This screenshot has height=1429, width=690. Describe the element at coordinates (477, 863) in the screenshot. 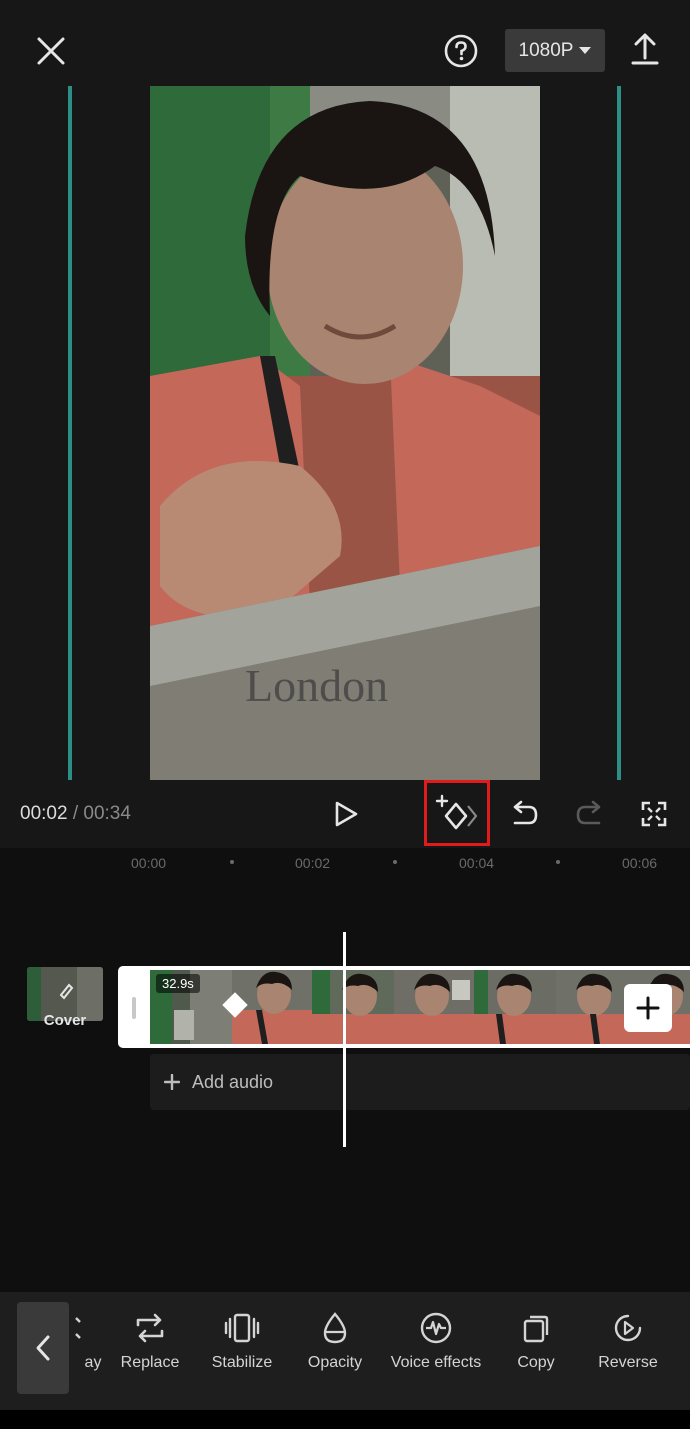

I see `ruler-tick-label: 00:04` at that location.